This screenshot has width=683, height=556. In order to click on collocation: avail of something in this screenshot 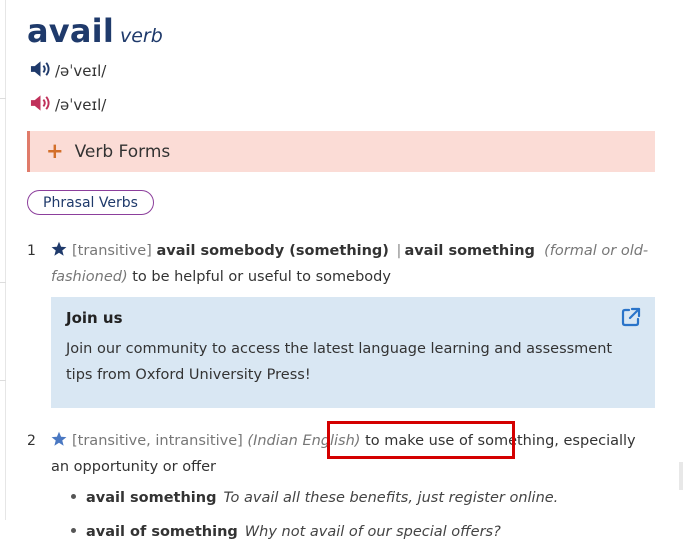, I will do `click(162, 532)`.